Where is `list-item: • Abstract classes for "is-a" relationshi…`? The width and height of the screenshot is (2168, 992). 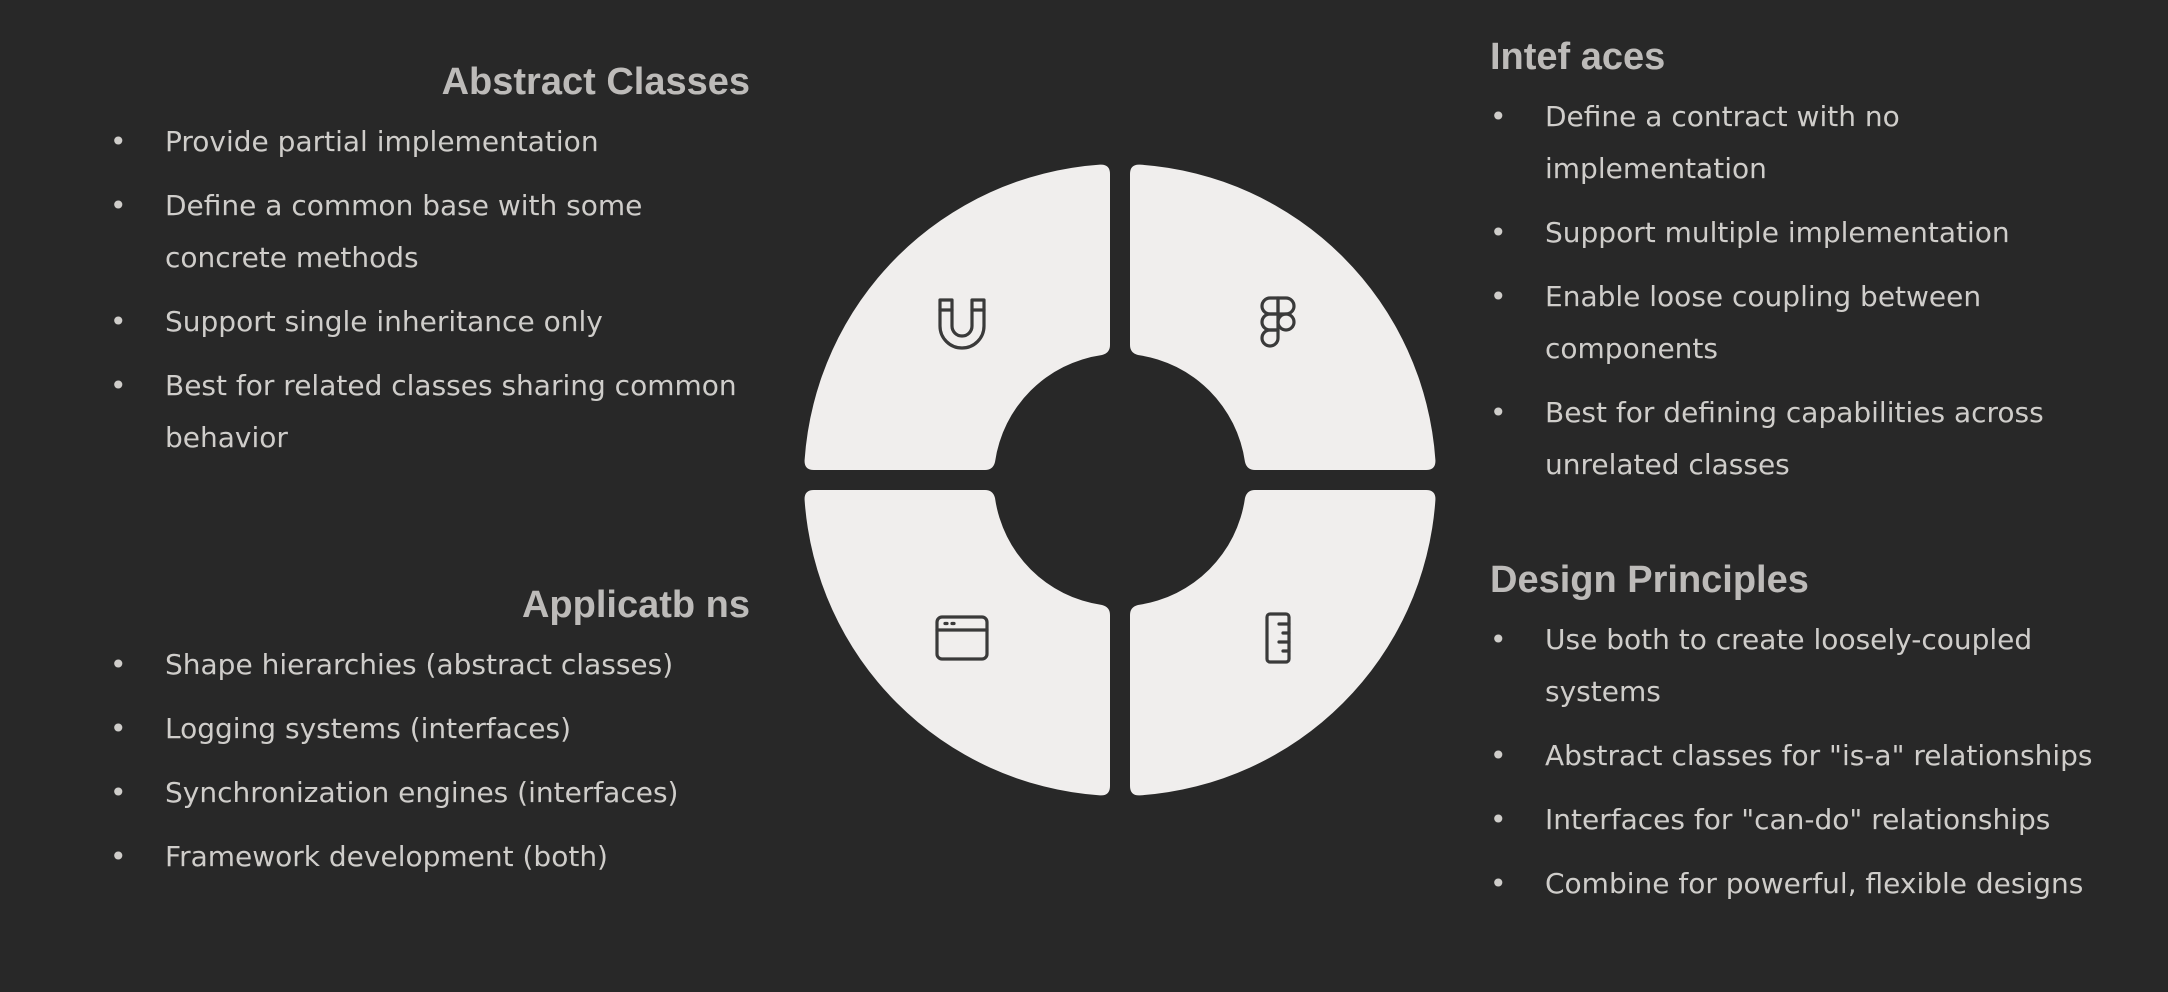
list-item: • Abstract classes for "is-a" relationshi… is located at coordinates (1820, 756).